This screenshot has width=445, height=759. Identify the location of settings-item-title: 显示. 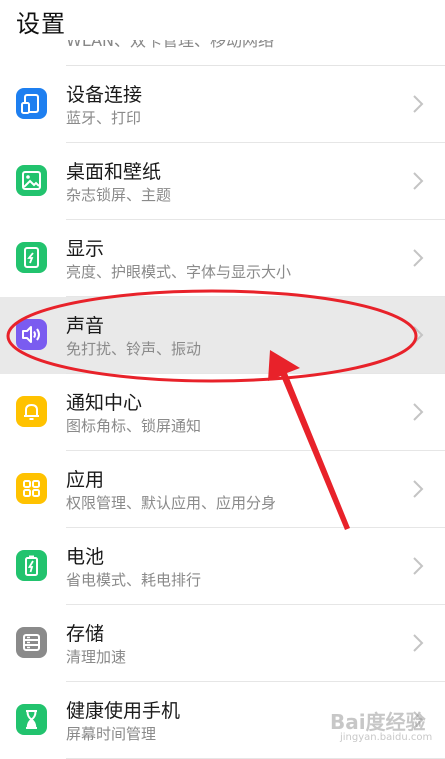
(85, 249).